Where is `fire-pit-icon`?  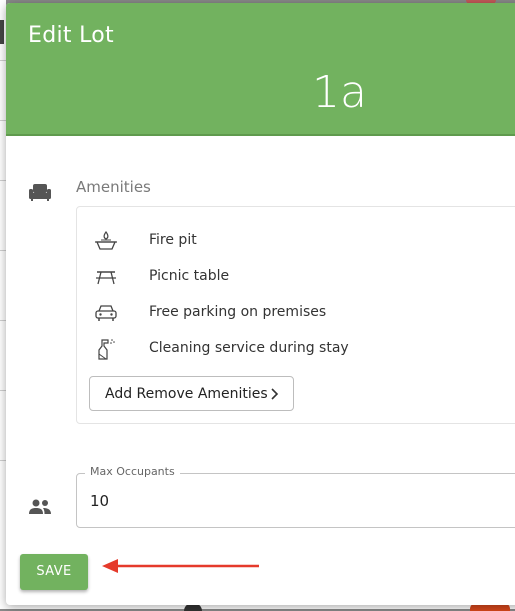
fire-pit-icon is located at coordinates (106, 240).